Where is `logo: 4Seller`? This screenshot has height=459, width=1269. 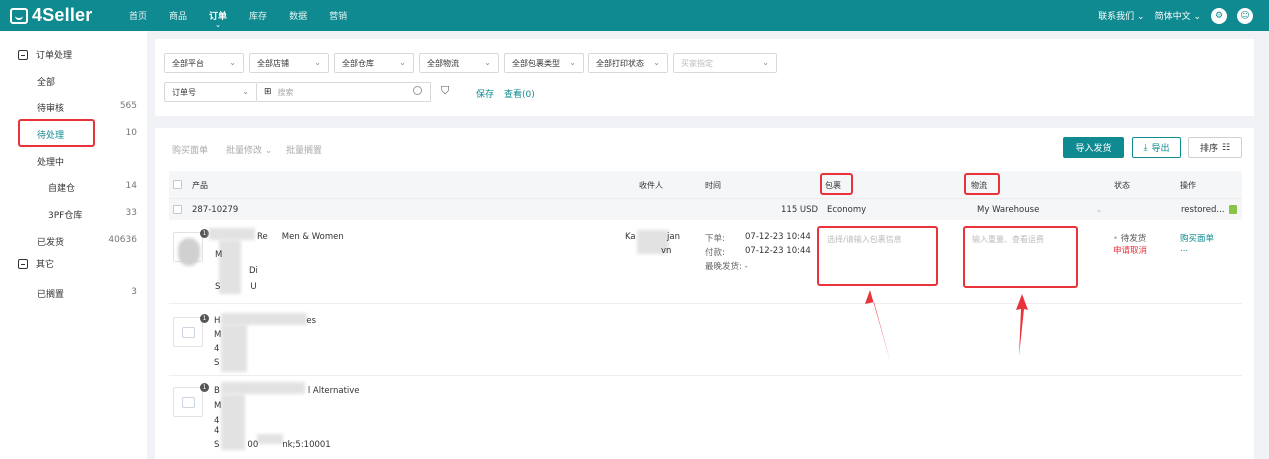 logo: 4Seller is located at coordinates (64, 15).